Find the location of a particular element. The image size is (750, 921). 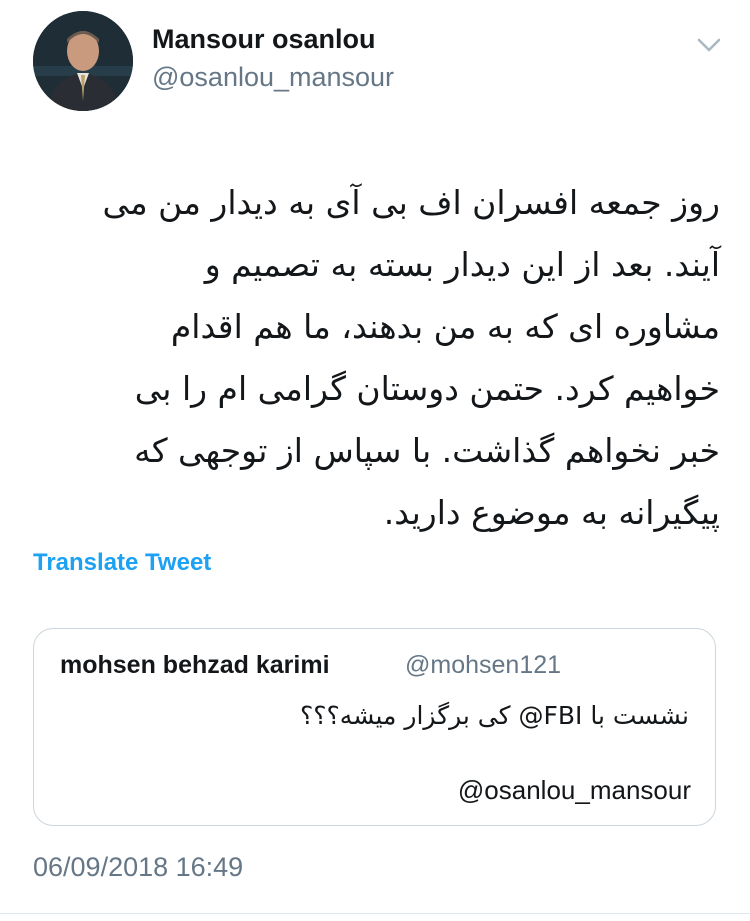

tweet-line: آیند. بعد از این دیدار بسته به تصمیم و is located at coordinates (462, 264).